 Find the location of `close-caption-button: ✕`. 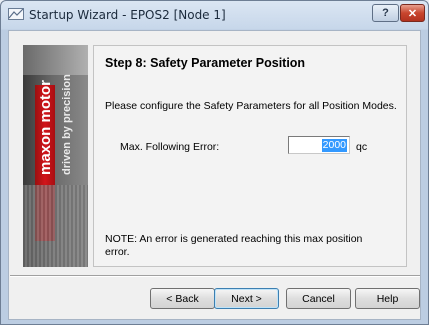

close-caption-button: ✕ is located at coordinates (412, 13).